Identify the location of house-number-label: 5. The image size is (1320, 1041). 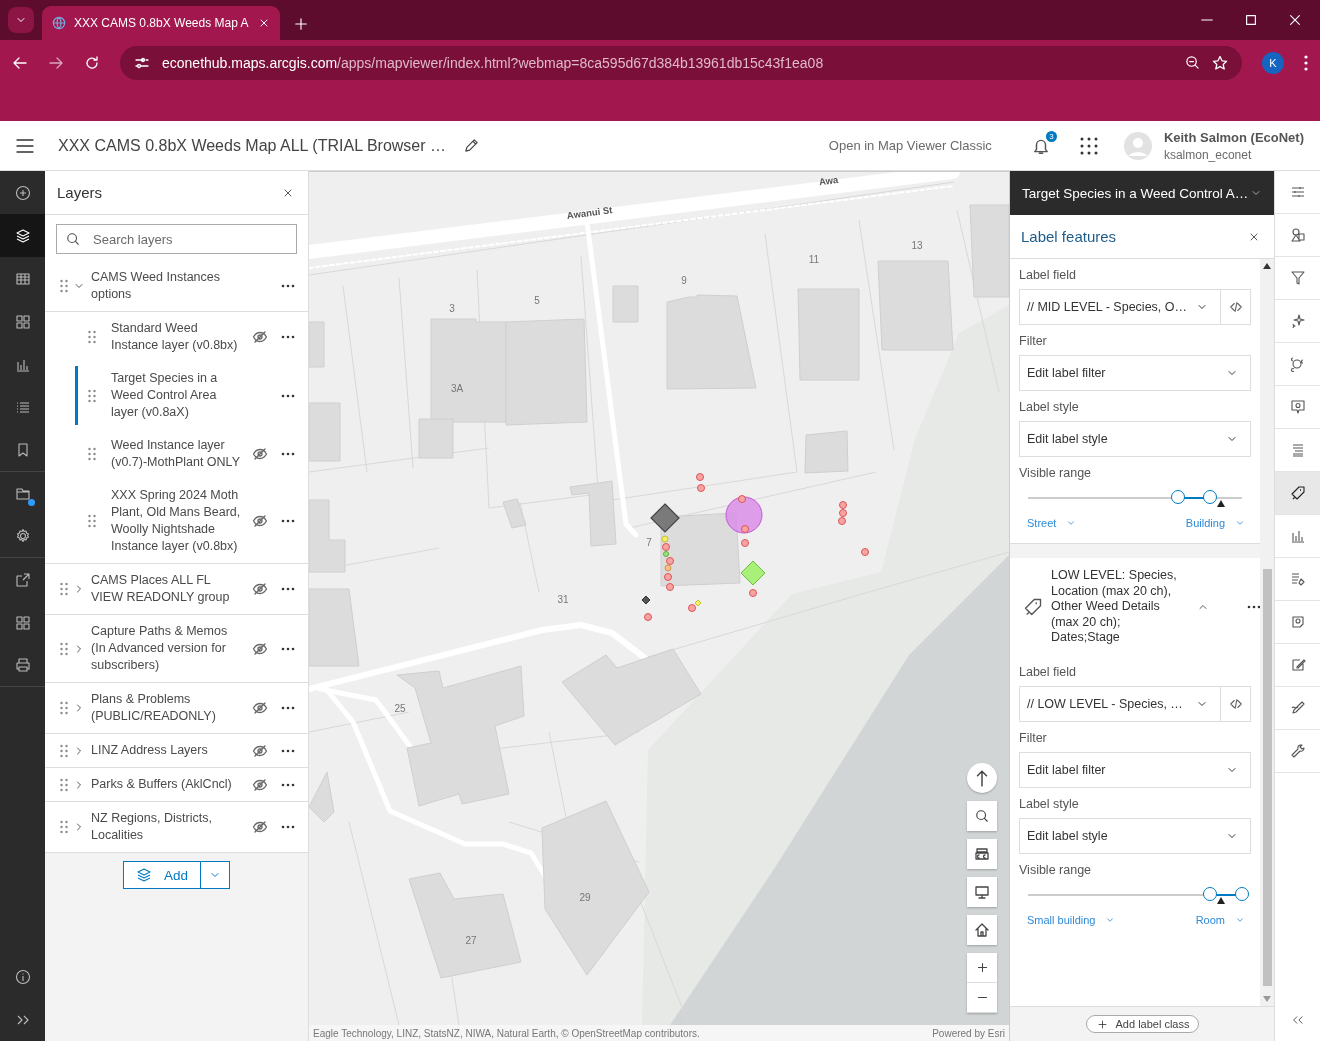
(537, 300).